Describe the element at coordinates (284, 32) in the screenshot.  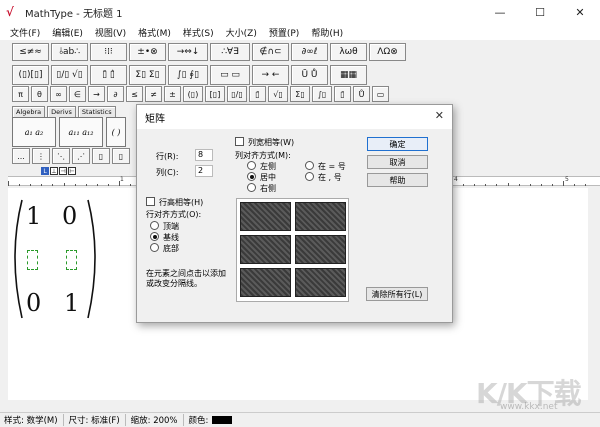
I see `menu-preferences: 预置(P)` at that location.